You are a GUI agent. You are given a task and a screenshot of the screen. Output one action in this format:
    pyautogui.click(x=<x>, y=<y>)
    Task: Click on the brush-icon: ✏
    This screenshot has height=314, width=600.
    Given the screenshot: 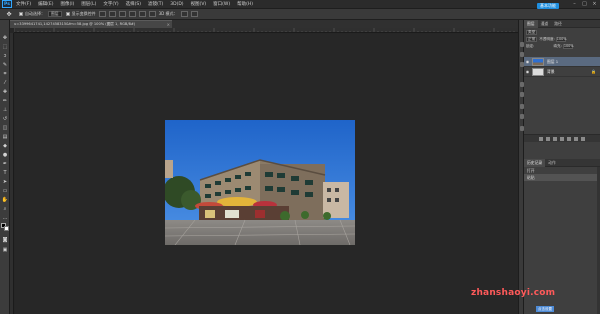 What is the action you would take?
    pyautogui.click(x=5, y=100)
    